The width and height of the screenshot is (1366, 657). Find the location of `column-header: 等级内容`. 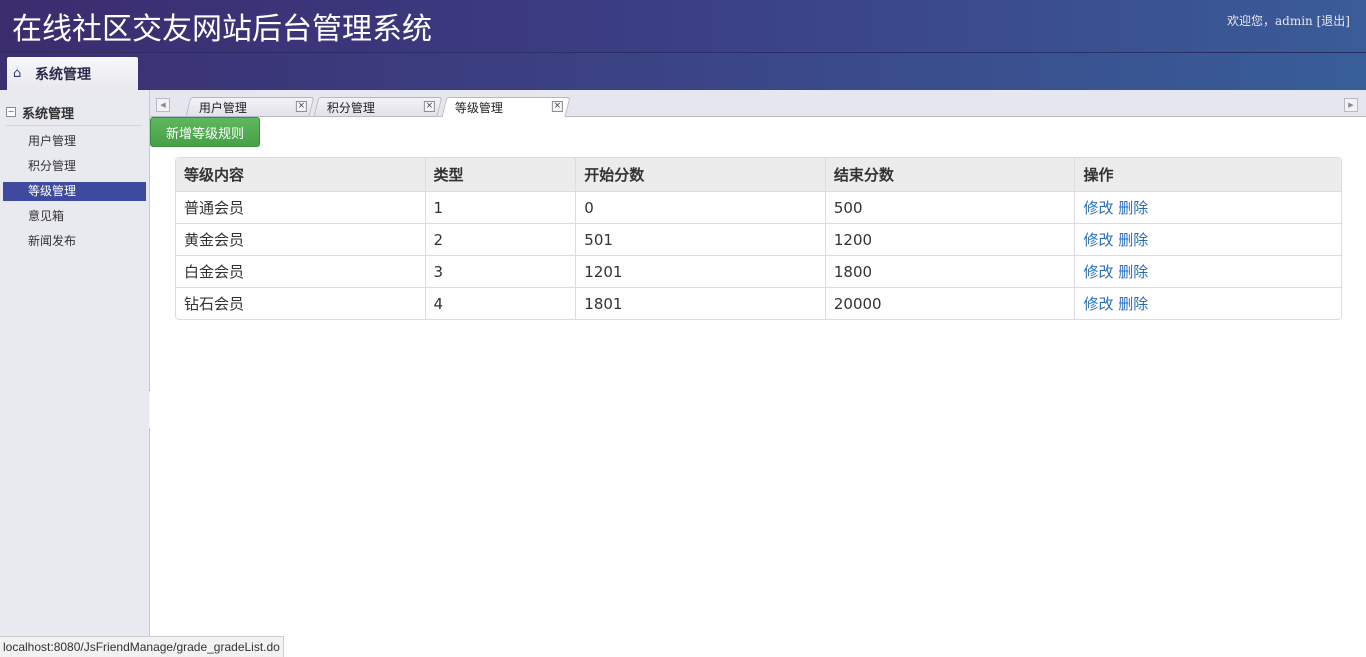

column-header: 等级内容 is located at coordinates (300, 174).